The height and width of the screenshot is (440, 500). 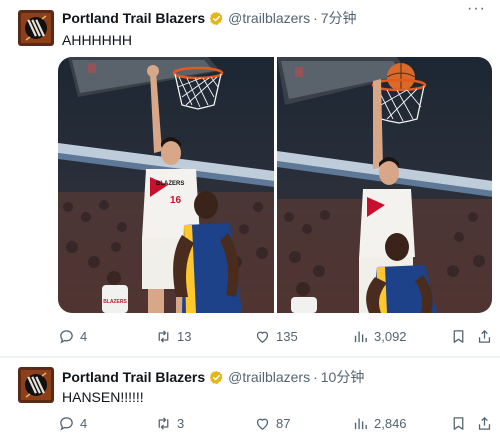 I want to click on retweet-count: 3, so click(x=181, y=423).